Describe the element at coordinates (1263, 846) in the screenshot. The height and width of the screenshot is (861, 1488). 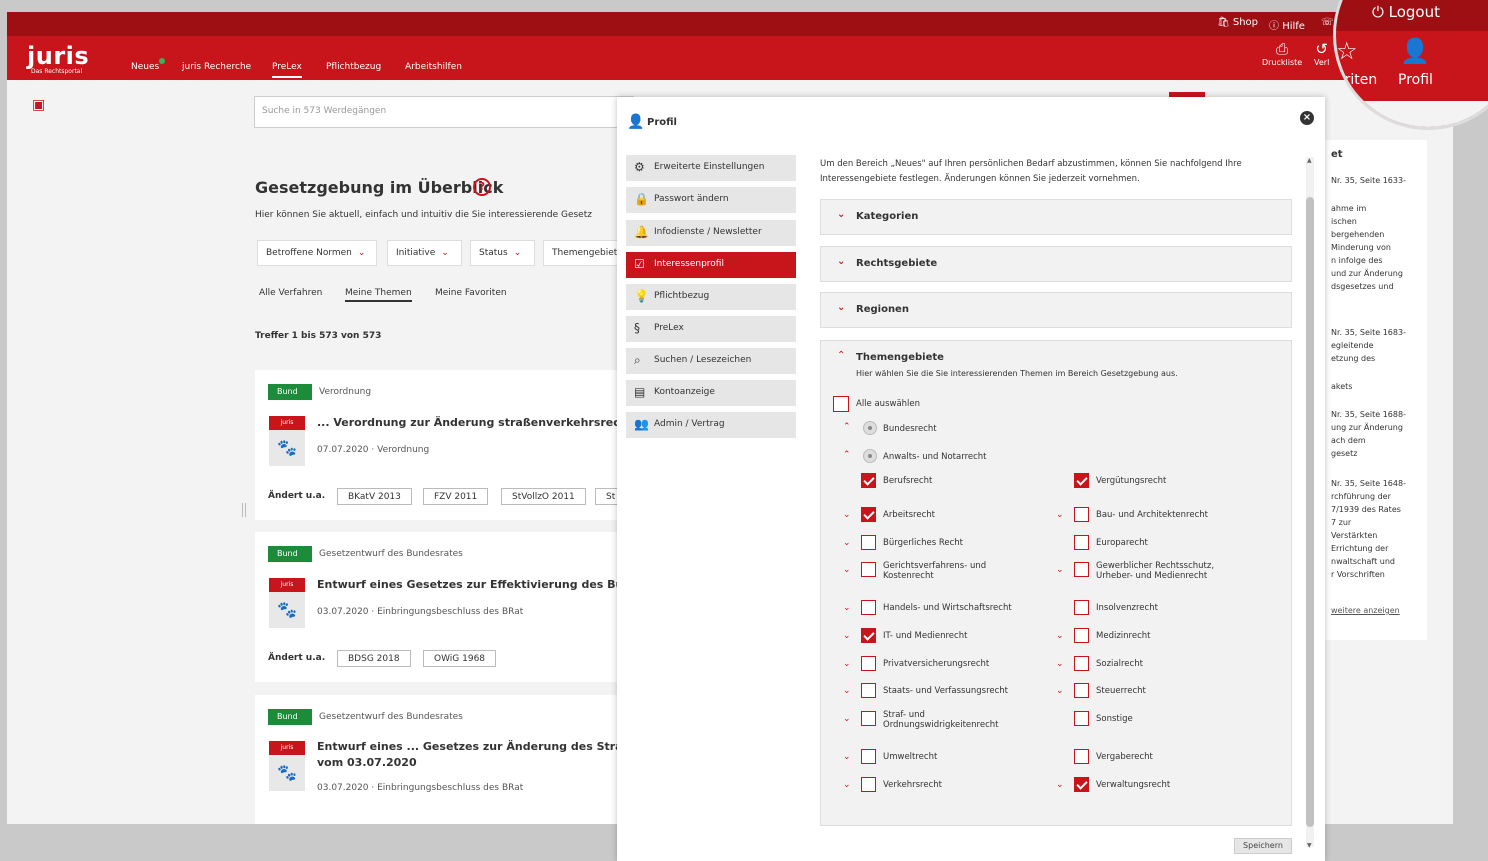
I see `save-button: Speichern` at that location.